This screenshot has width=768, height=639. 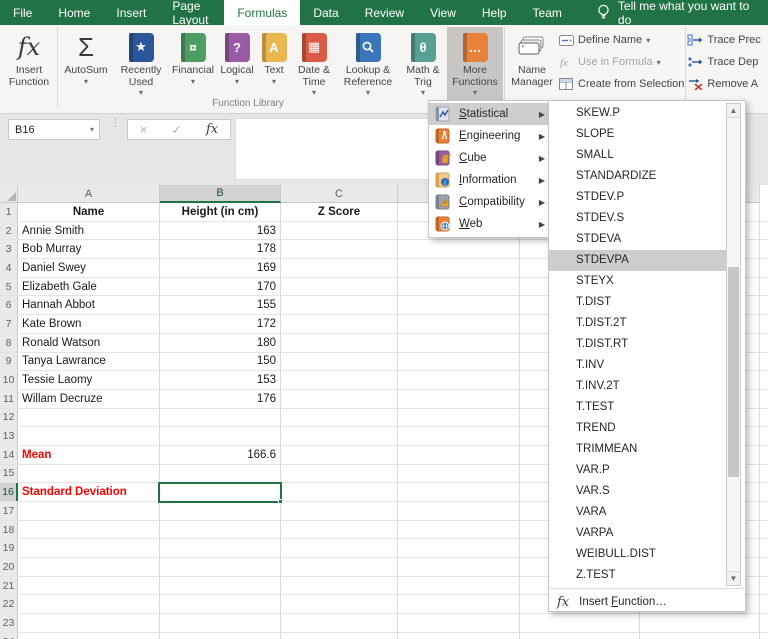 I want to click on menu-item-statistical: Statistical ▶, so click(x=489, y=114).